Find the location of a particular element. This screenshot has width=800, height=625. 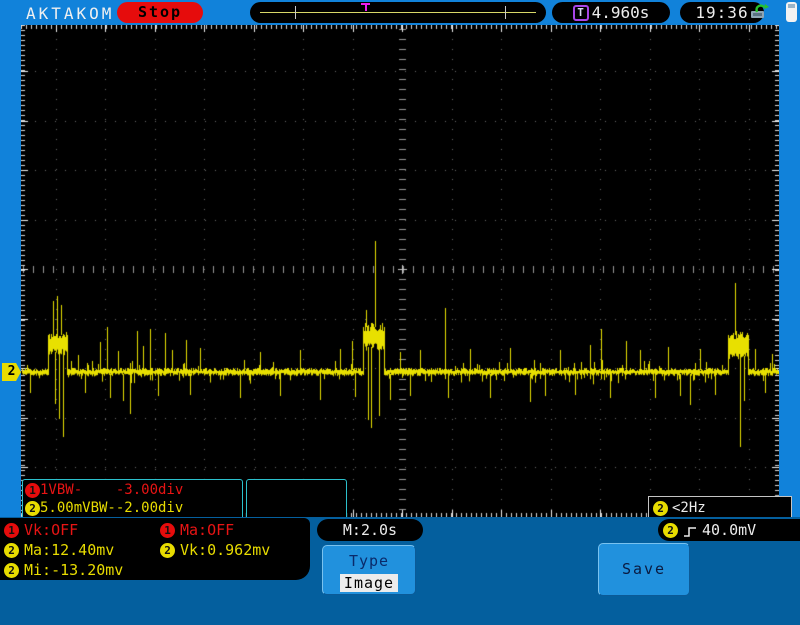

top-status-bar: AKTAKOM Stop T 4.960s 19:36 is located at coordinates (400, 12).